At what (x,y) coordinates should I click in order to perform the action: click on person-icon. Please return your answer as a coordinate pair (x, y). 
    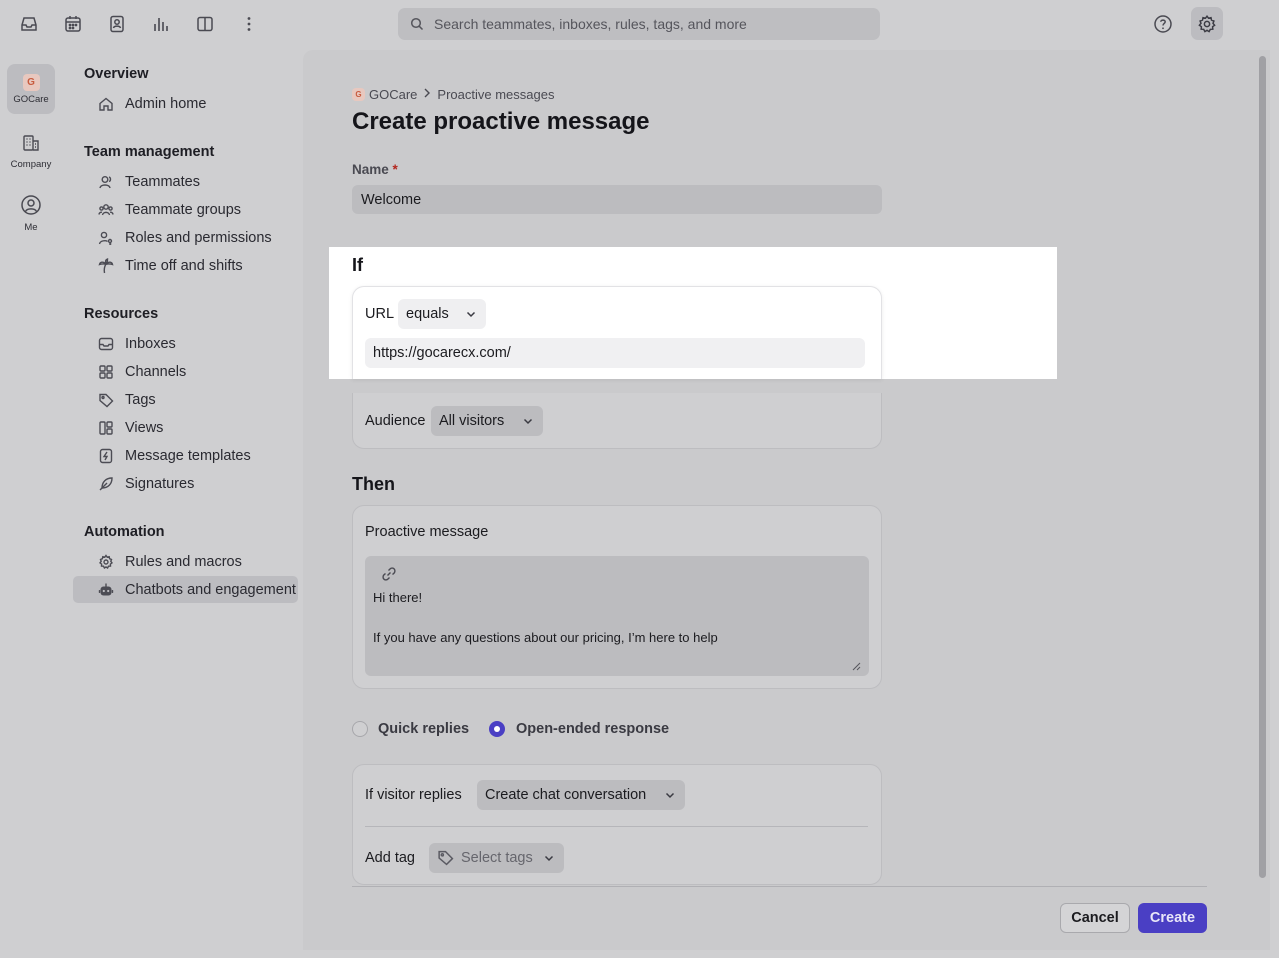
    Looking at the image, I should click on (106, 182).